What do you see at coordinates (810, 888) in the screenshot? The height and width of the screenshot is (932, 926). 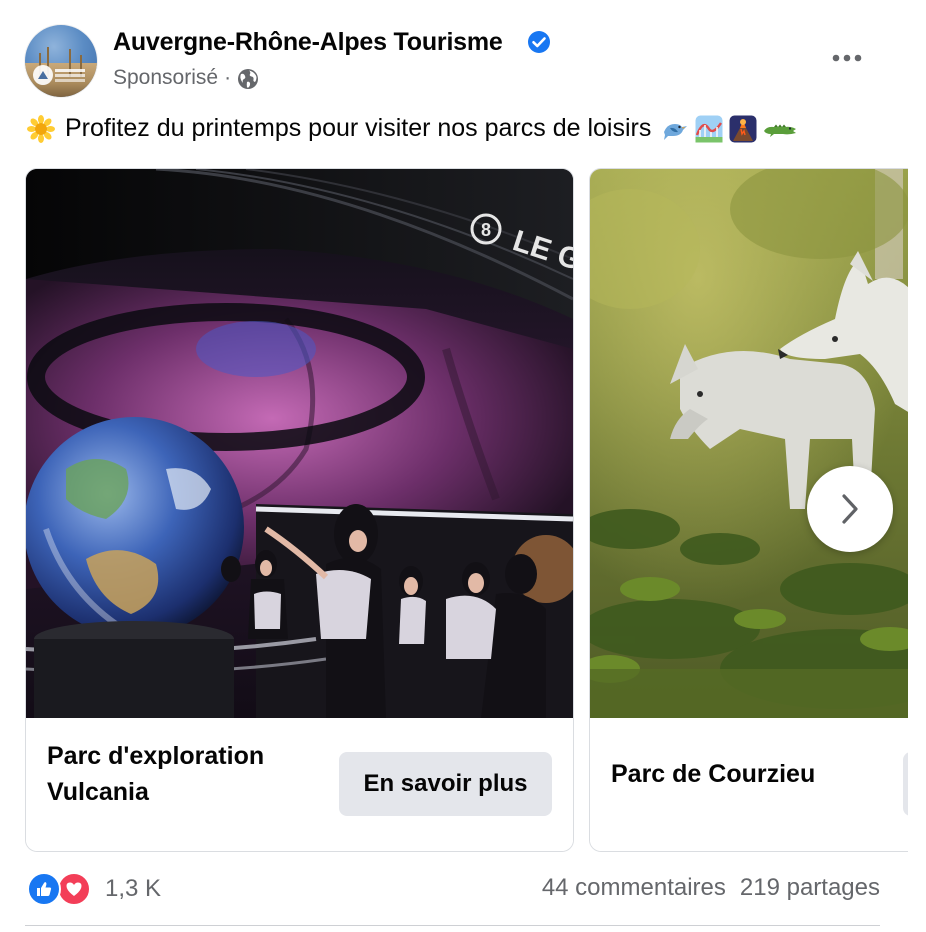 I see `shares-count: 219 partages` at bounding box center [810, 888].